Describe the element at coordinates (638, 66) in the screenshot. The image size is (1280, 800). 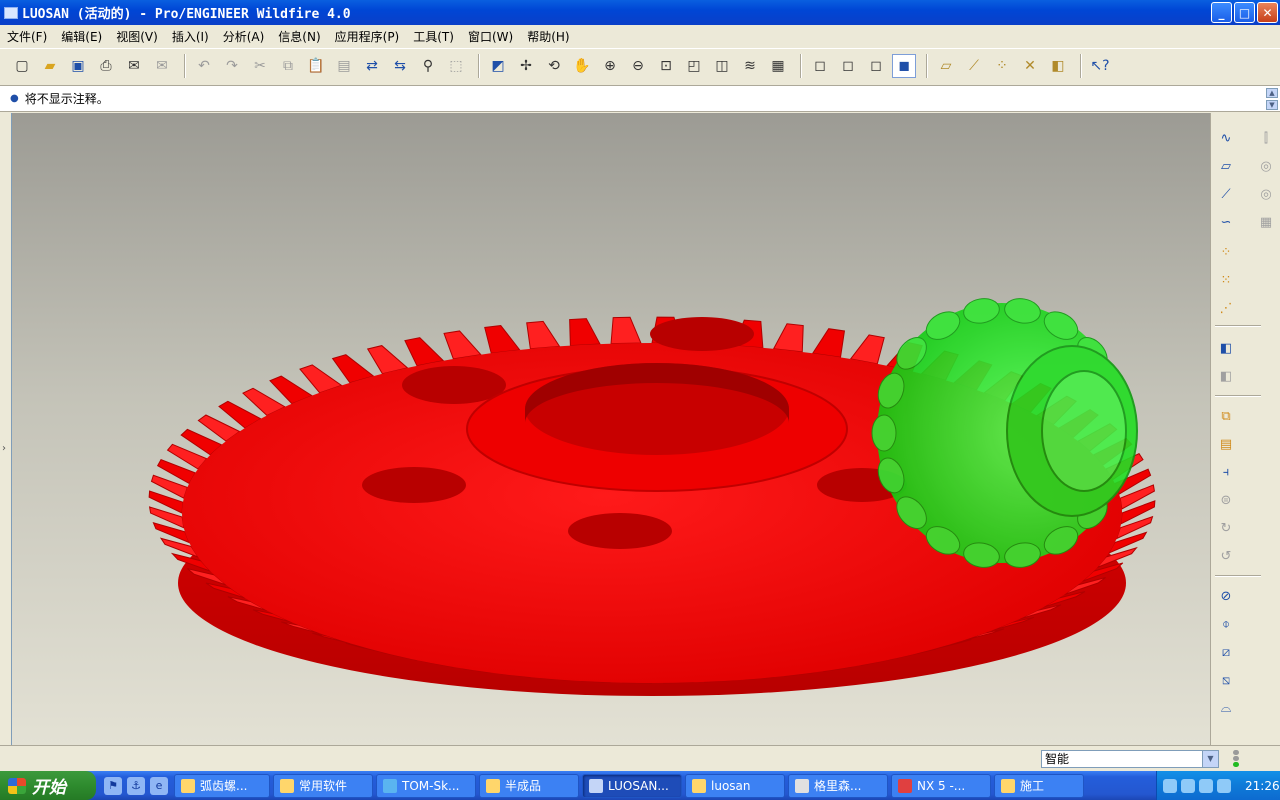
I see `zoom-out-icon: ⊖` at that location.